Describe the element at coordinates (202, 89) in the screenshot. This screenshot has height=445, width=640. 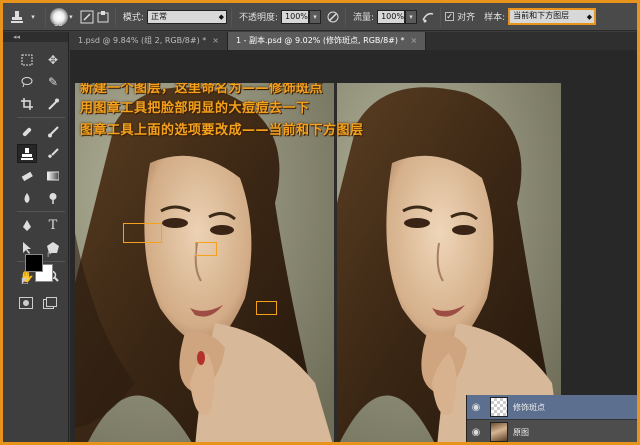
I see `annotation-line-1: 新建一个图层，这里命名为——修饰斑点` at that location.